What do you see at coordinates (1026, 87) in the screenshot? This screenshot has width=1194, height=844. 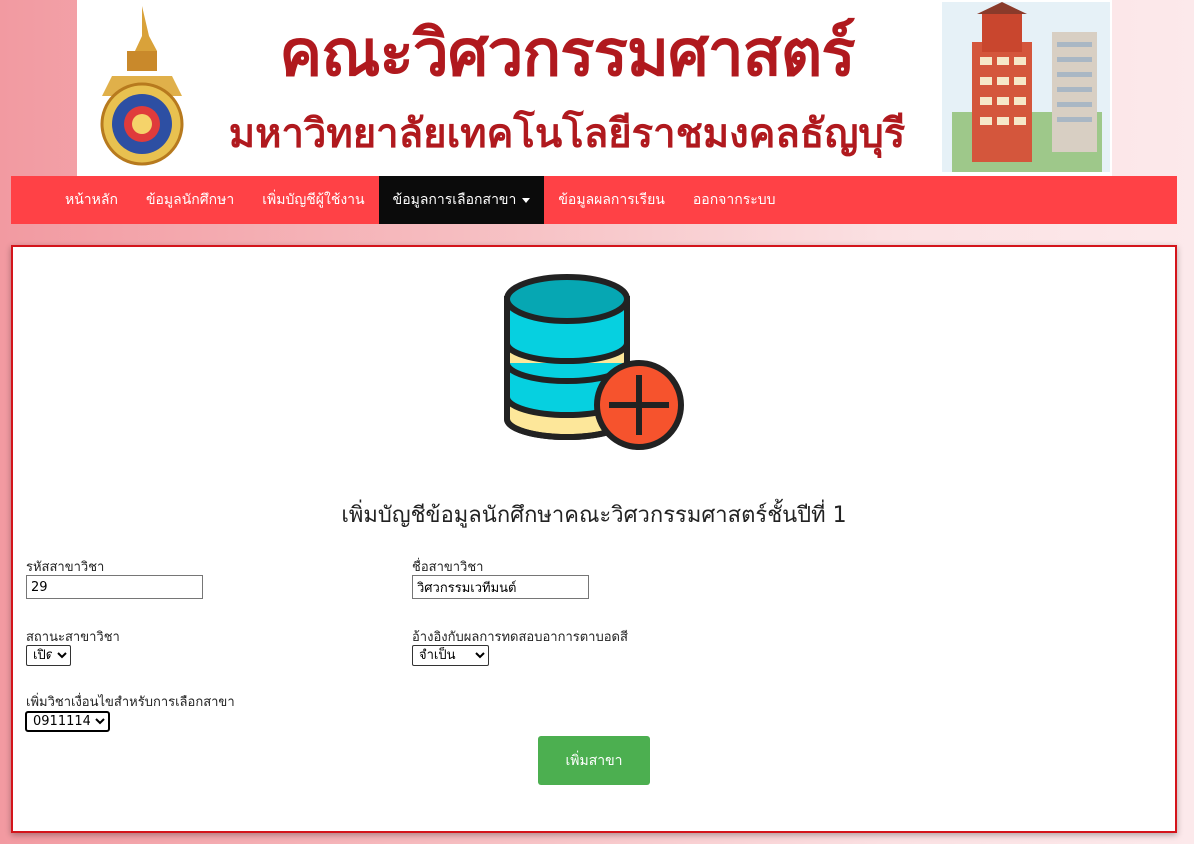 I see `building-illustration-icon` at bounding box center [1026, 87].